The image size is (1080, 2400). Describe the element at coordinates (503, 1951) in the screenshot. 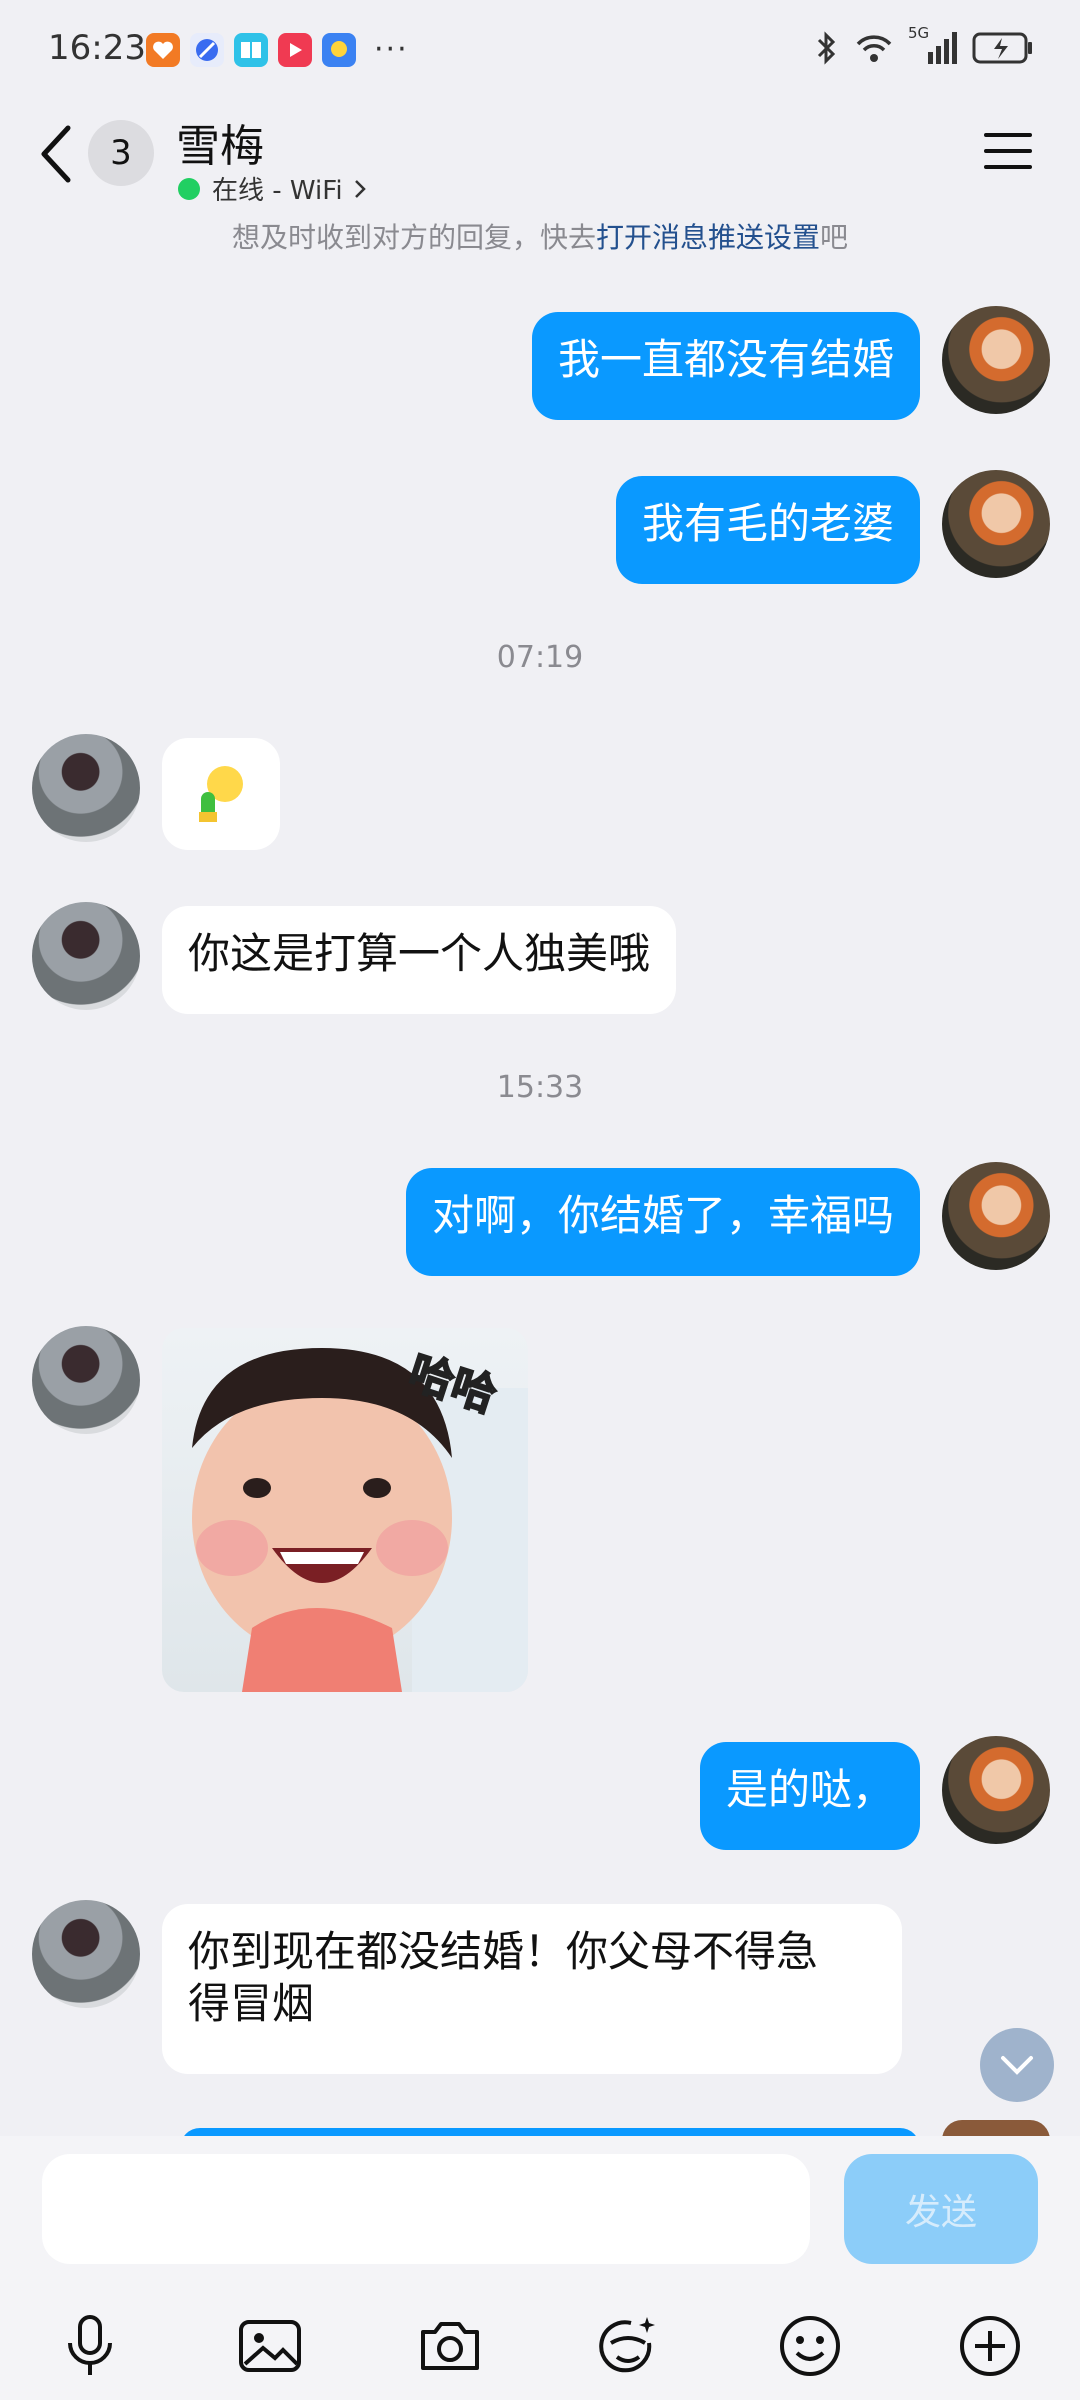

I see `message-line: 你到现在都没结婚！你父母不得急` at that location.